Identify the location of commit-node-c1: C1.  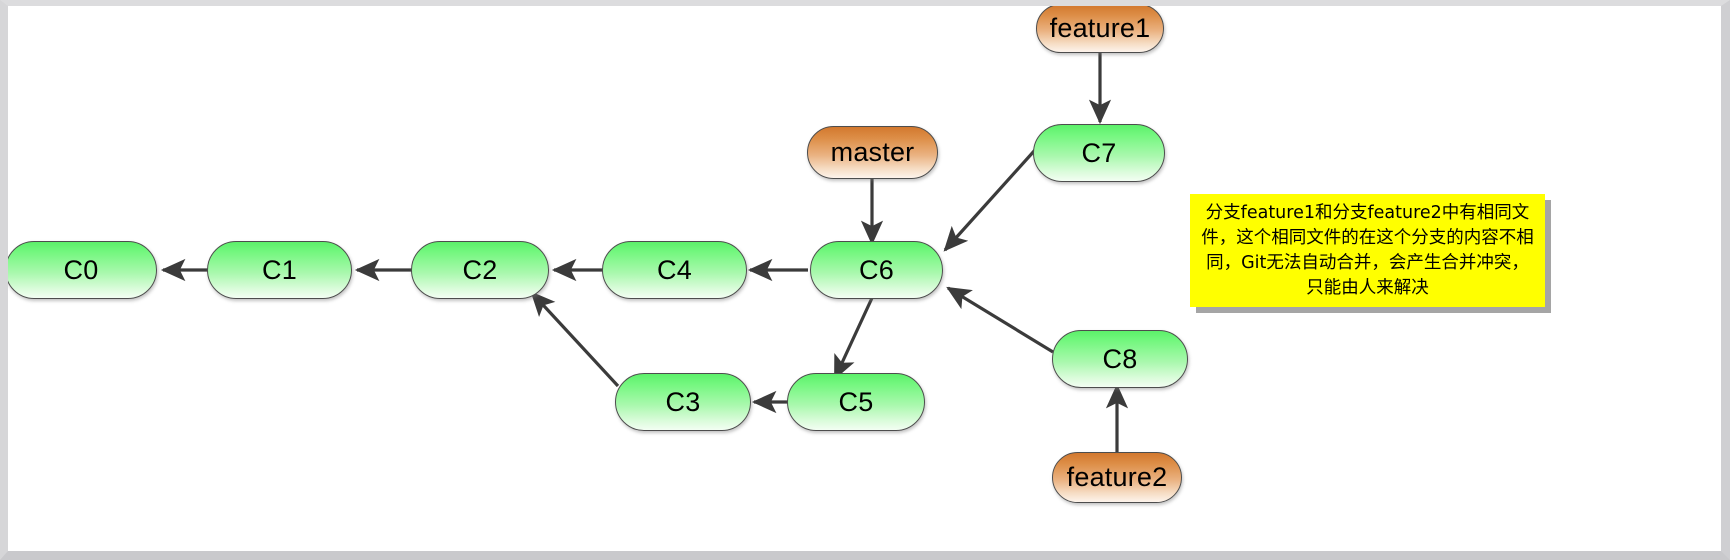
(279, 270).